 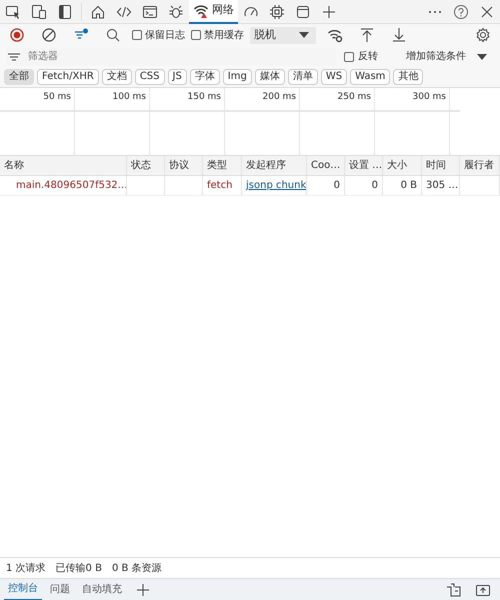 What do you see at coordinates (213, 12) in the screenshot?
I see `tool-tab: 网络` at bounding box center [213, 12].